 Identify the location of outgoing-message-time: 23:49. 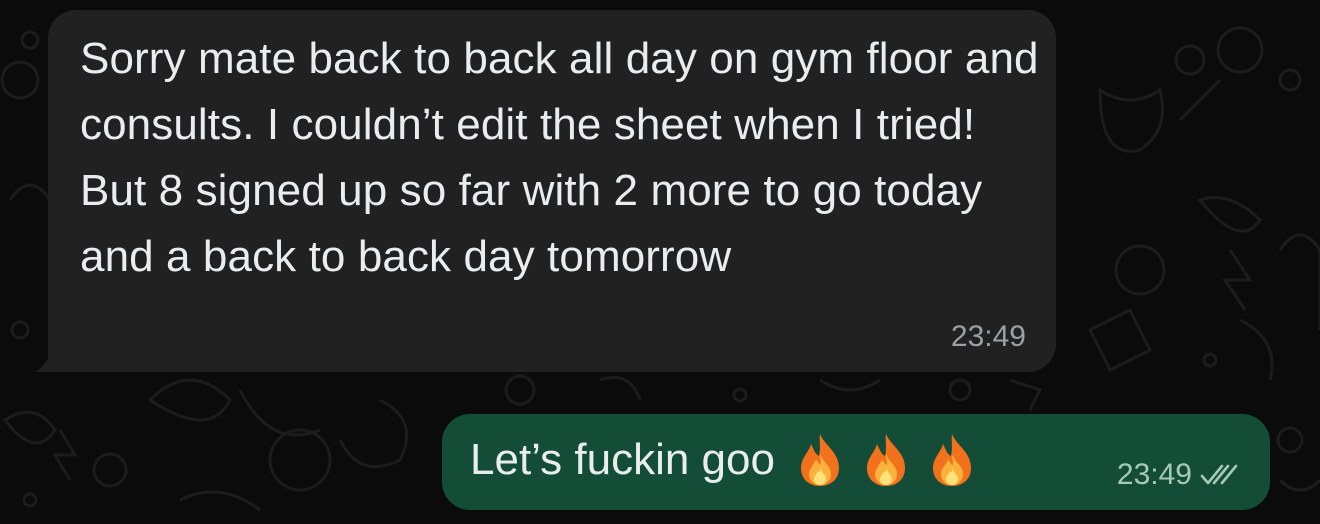
(1154, 474).